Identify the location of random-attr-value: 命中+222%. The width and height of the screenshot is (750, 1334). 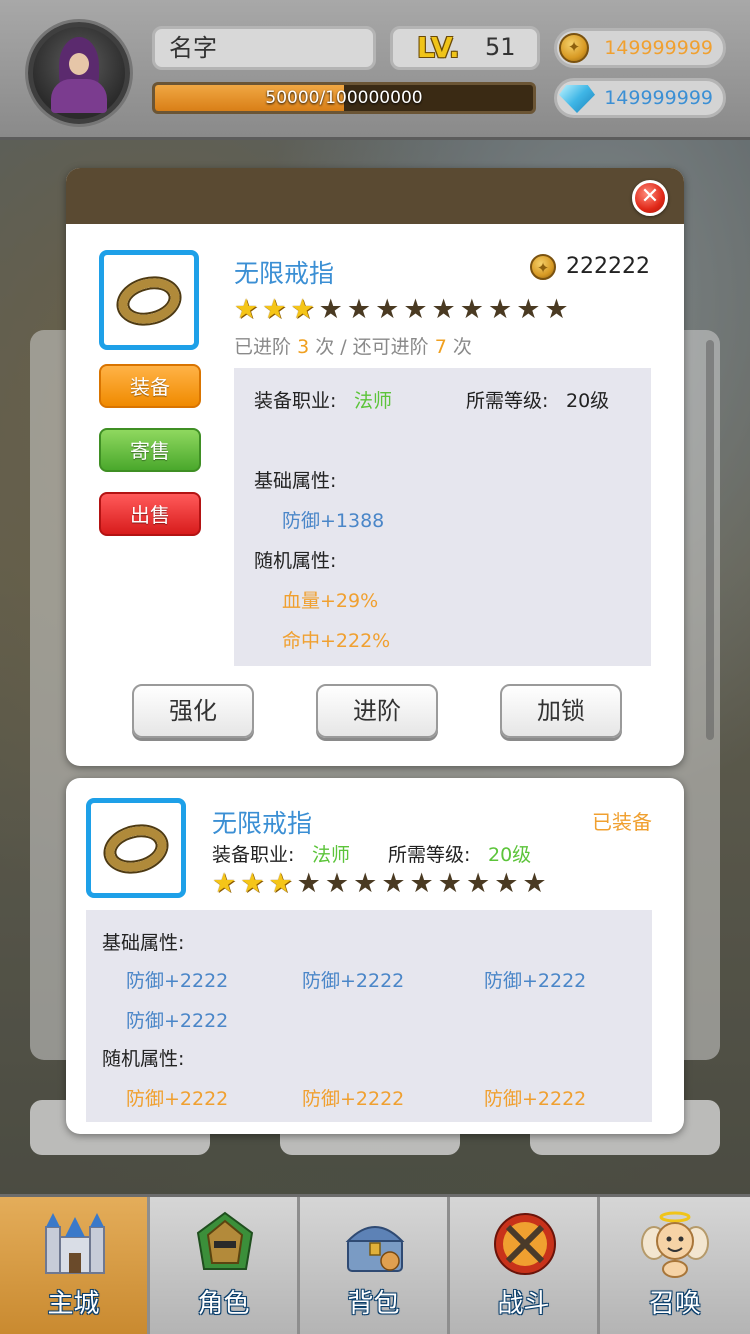
(336, 641).